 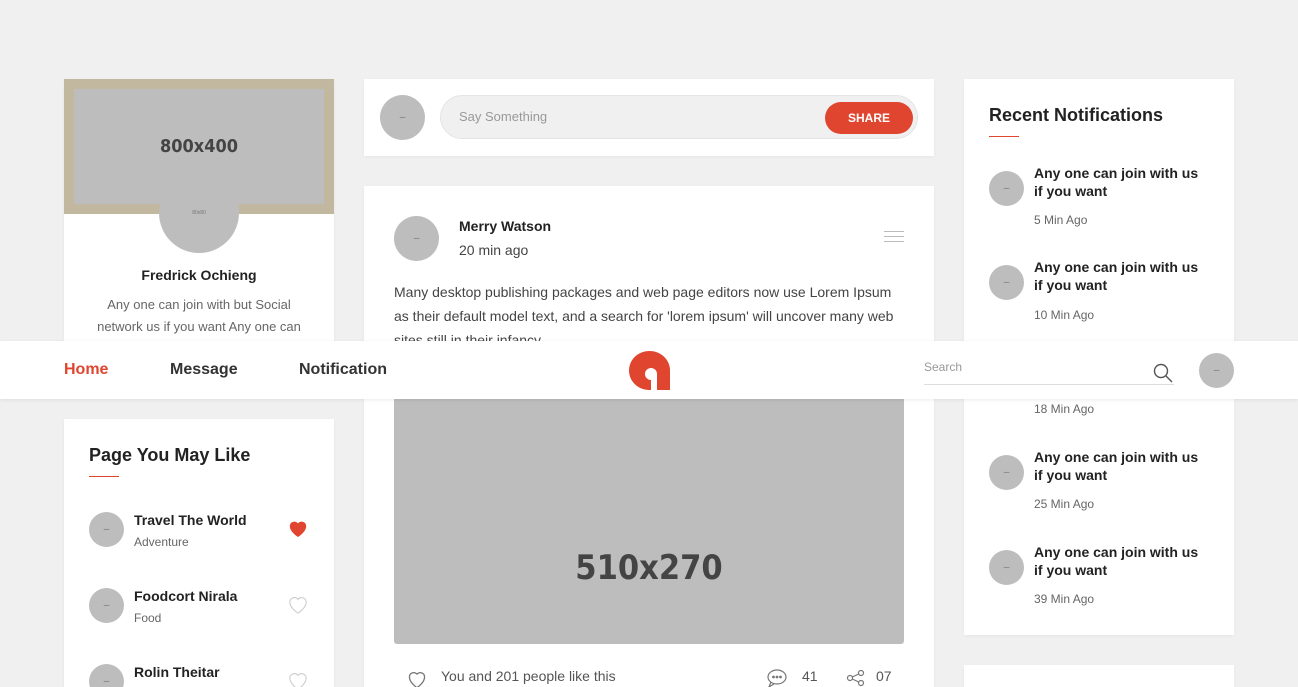 I want to click on post-time: 20 min ago, so click(x=494, y=250).